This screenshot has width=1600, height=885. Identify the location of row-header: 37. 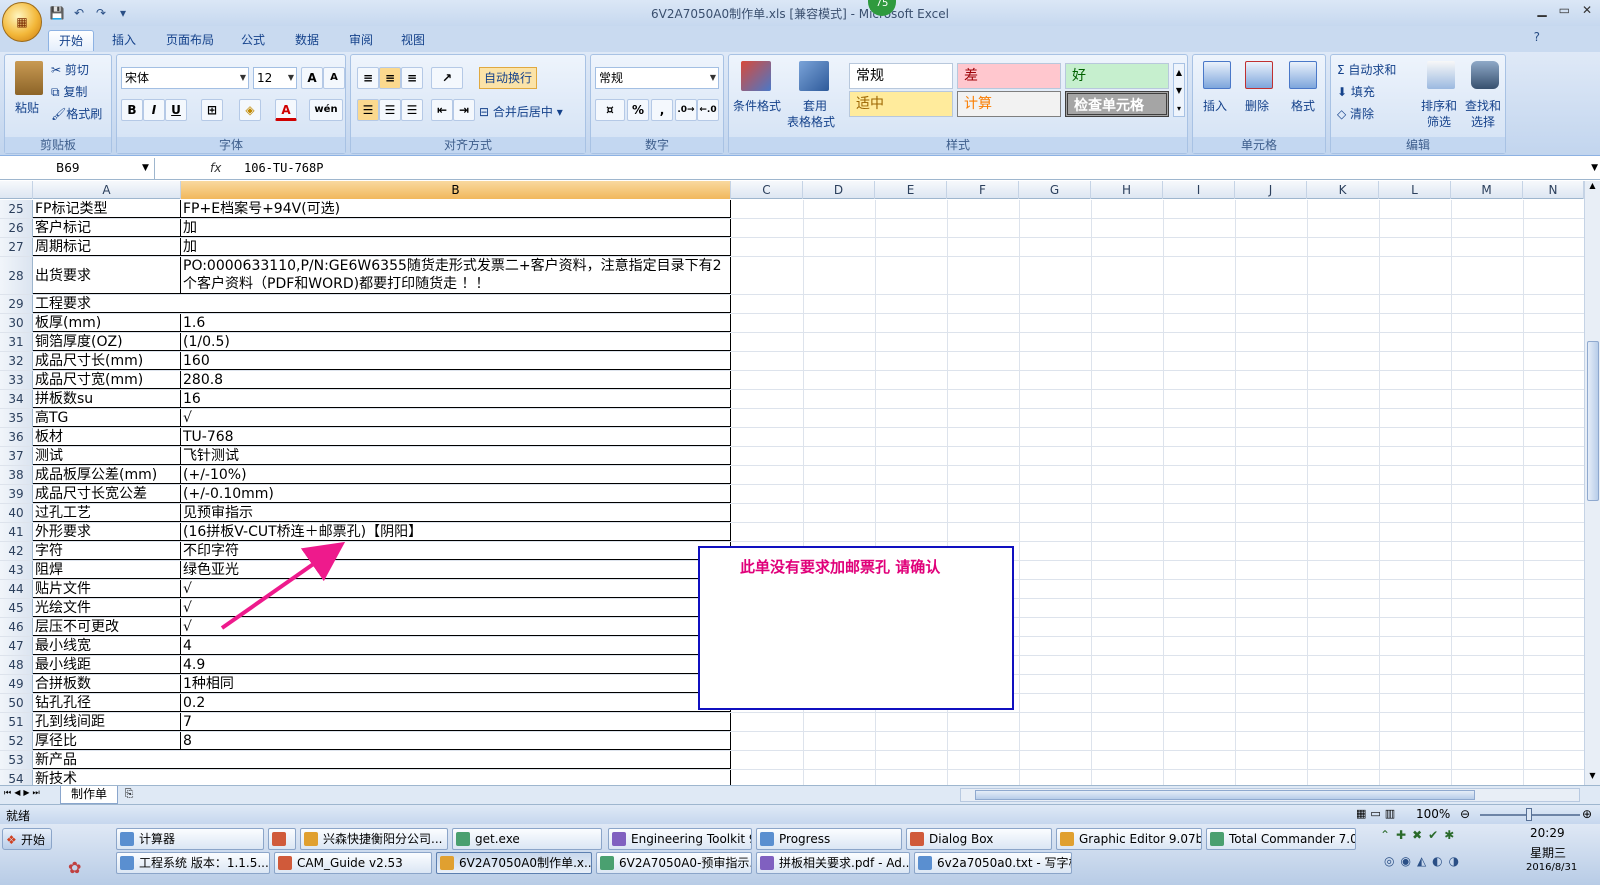
(16, 456).